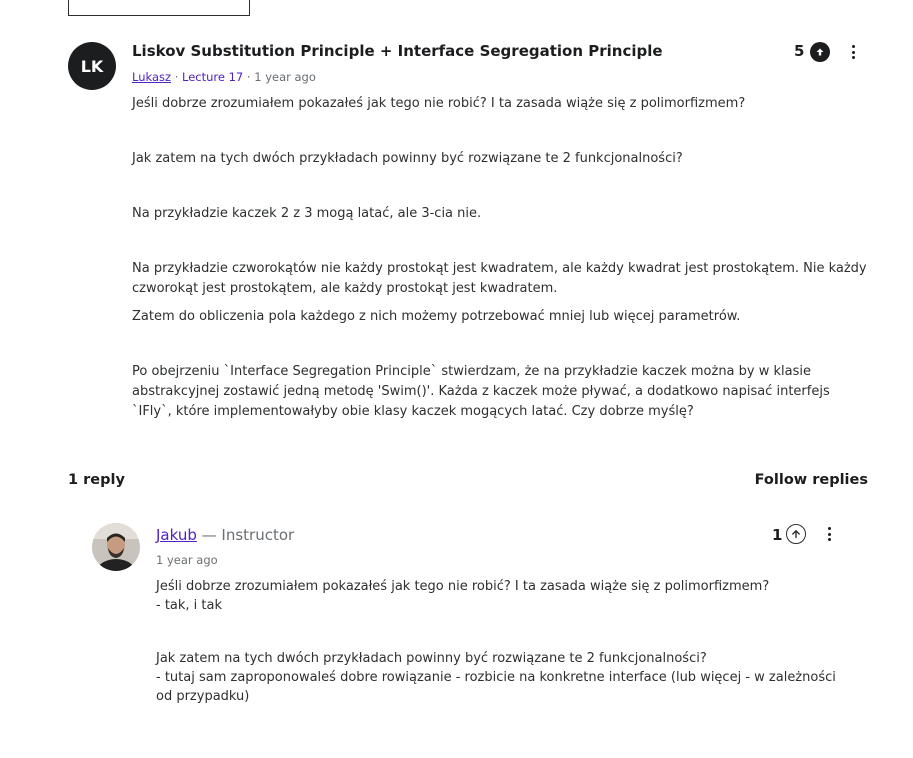 This screenshot has height=758, width=913. I want to click on reply-time: 1 year ago, so click(187, 560).